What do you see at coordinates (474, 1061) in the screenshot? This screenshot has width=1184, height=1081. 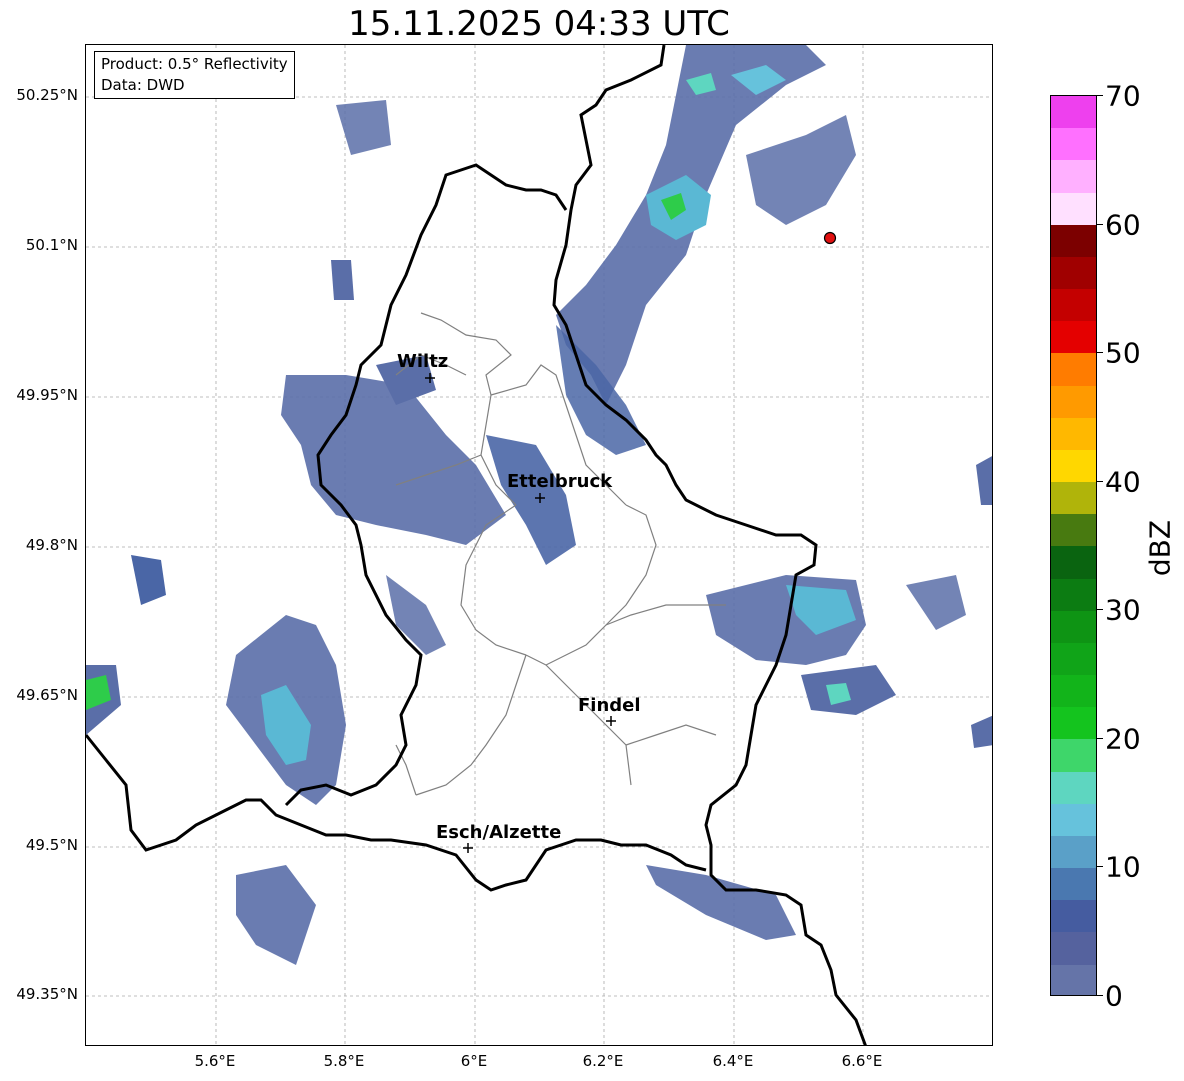 I see `lon-label: 6°E` at bounding box center [474, 1061].